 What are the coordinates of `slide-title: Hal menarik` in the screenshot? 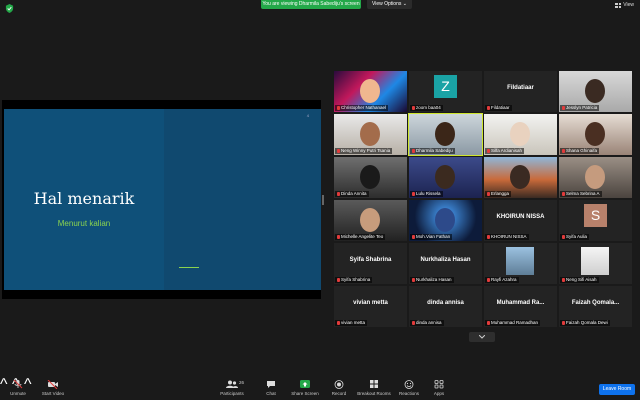 It's located at (84, 198).